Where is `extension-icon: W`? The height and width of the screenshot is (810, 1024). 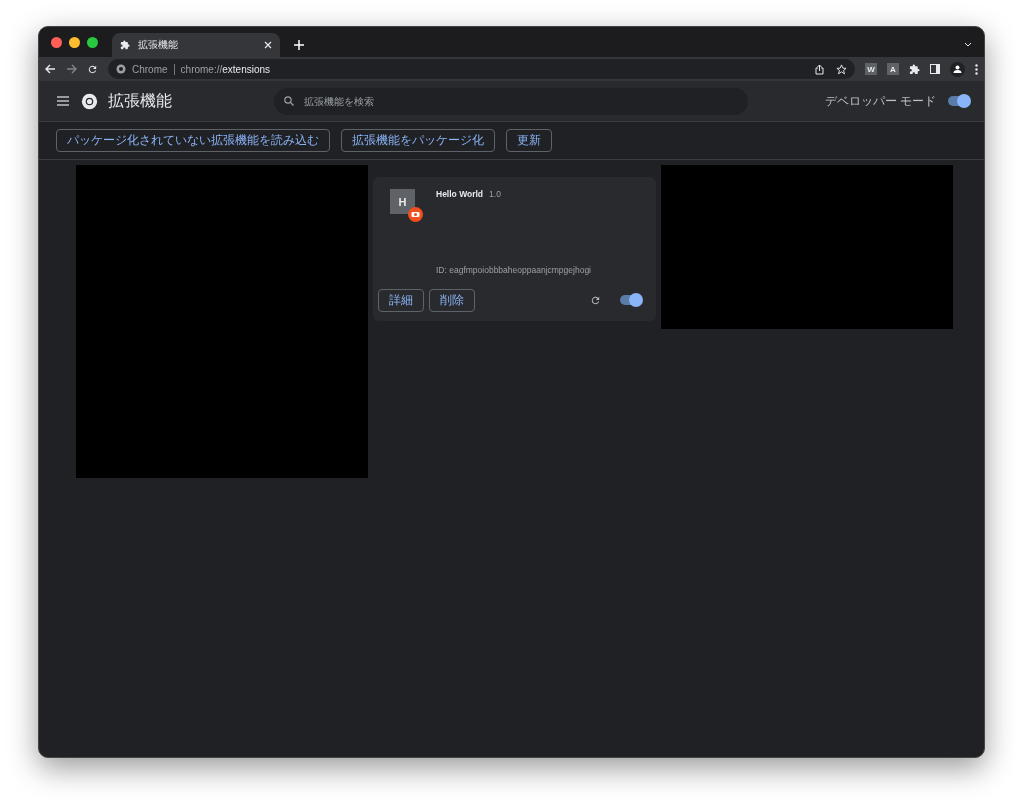 extension-icon: W is located at coordinates (871, 69).